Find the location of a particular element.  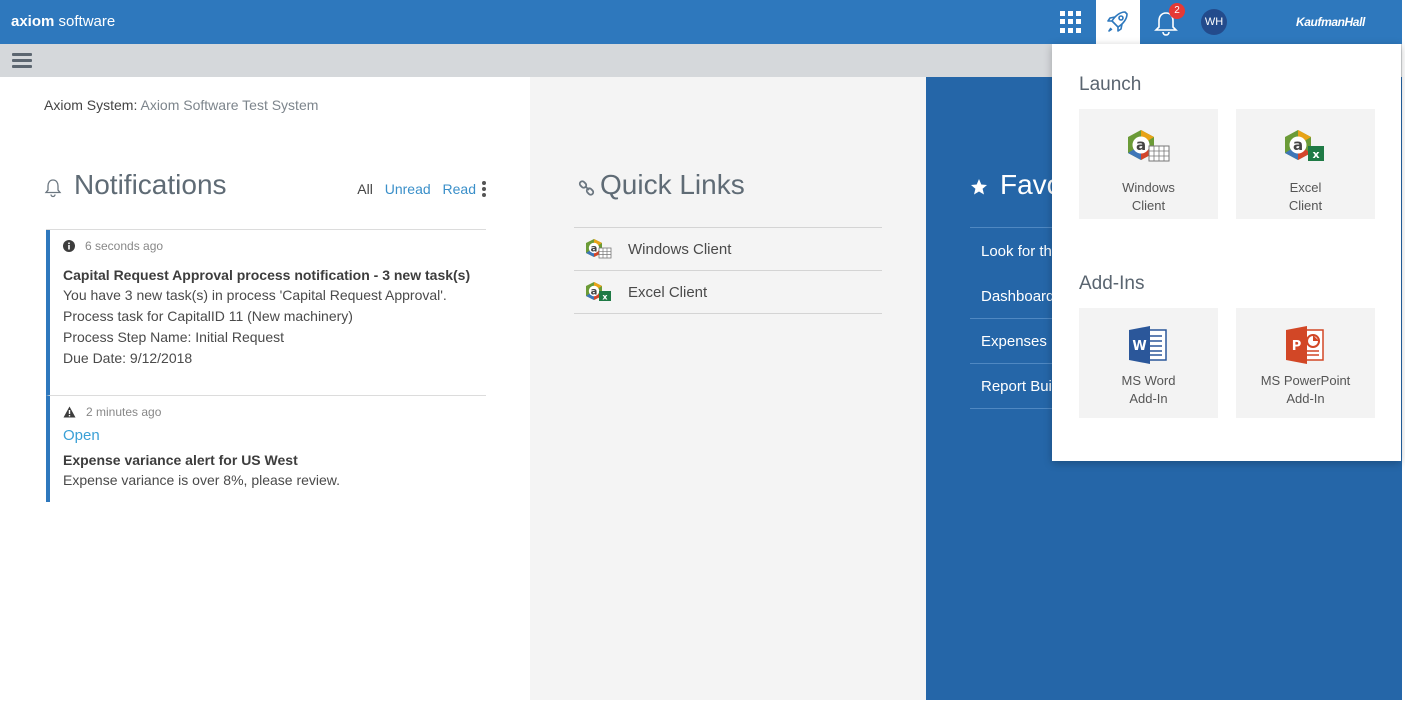

launch-excel-client-tile: a x Excel Client is located at coordinates (1305, 164).